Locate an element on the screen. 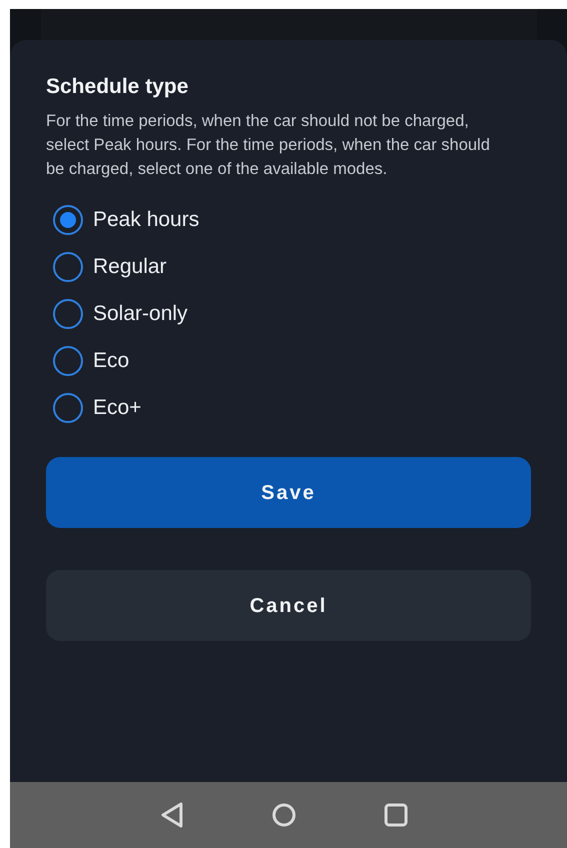  save-button: Save is located at coordinates (288, 492).